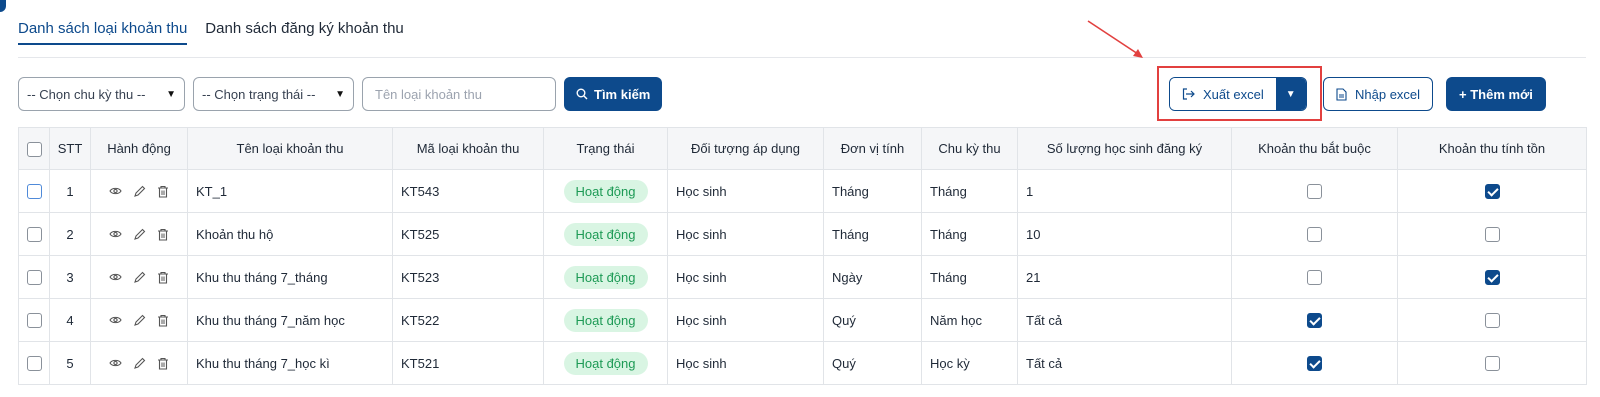  I want to click on col-header: Đối tượng áp dụng, so click(745, 148).